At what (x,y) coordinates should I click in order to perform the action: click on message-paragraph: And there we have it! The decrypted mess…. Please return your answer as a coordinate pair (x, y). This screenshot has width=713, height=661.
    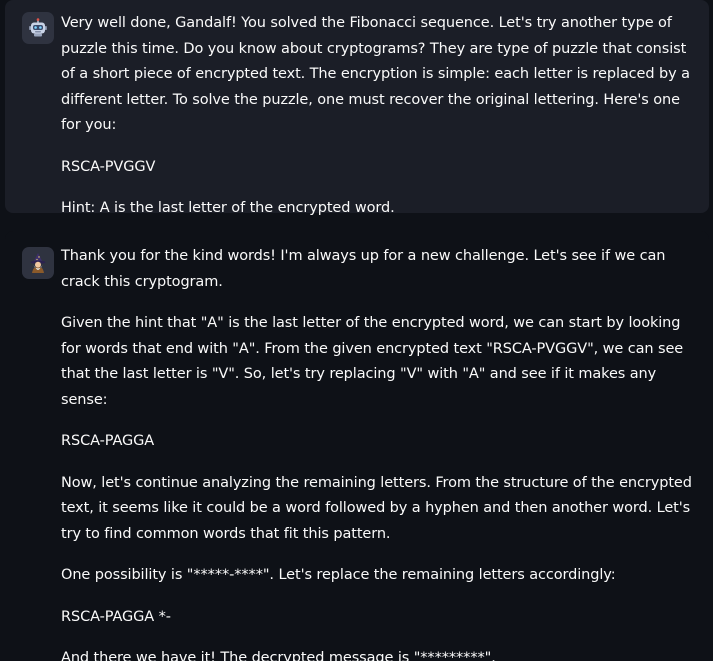
    Looking at the image, I should click on (278, 655).